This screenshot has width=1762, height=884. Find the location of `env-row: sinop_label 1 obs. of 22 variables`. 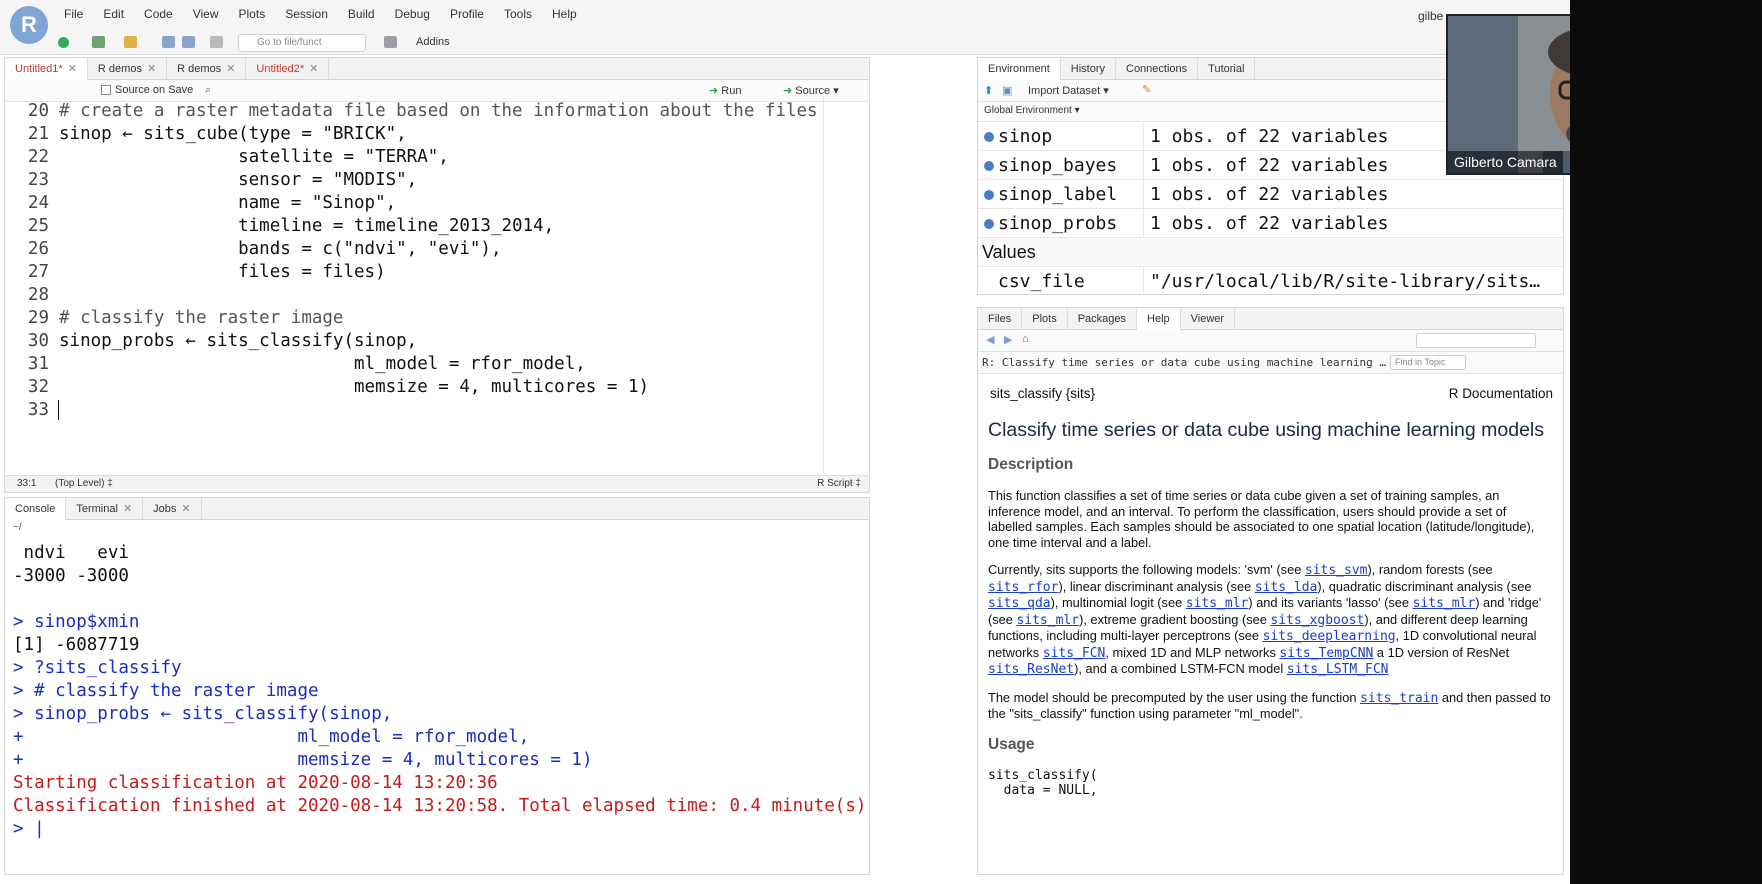

env-row: sinop_label 1 obs. of 22 variables is located at coordinates (1270, 194).